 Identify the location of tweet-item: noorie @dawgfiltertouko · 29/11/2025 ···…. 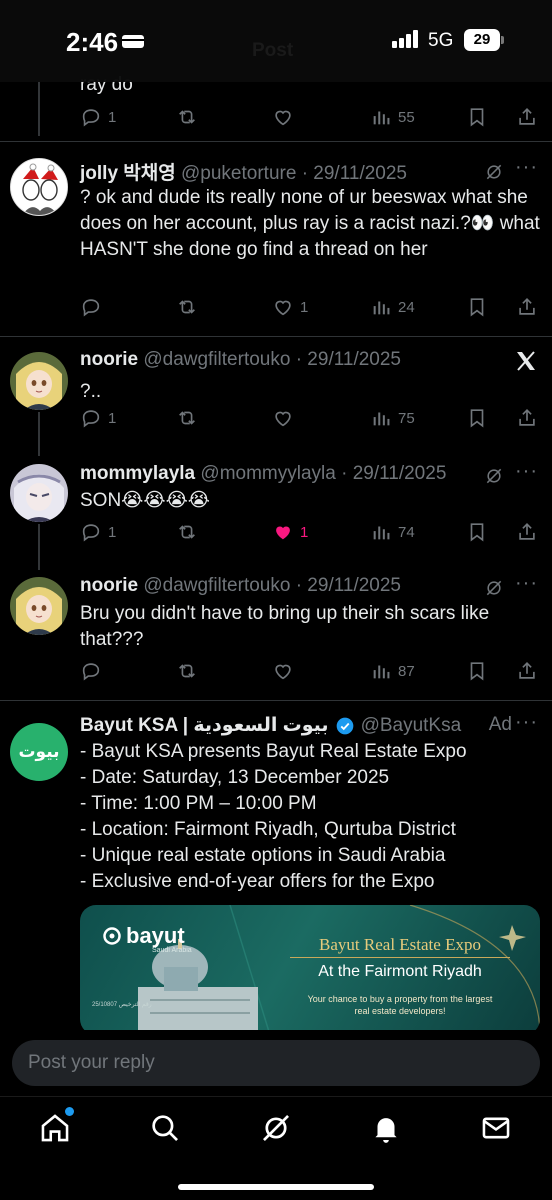
(276, 636).